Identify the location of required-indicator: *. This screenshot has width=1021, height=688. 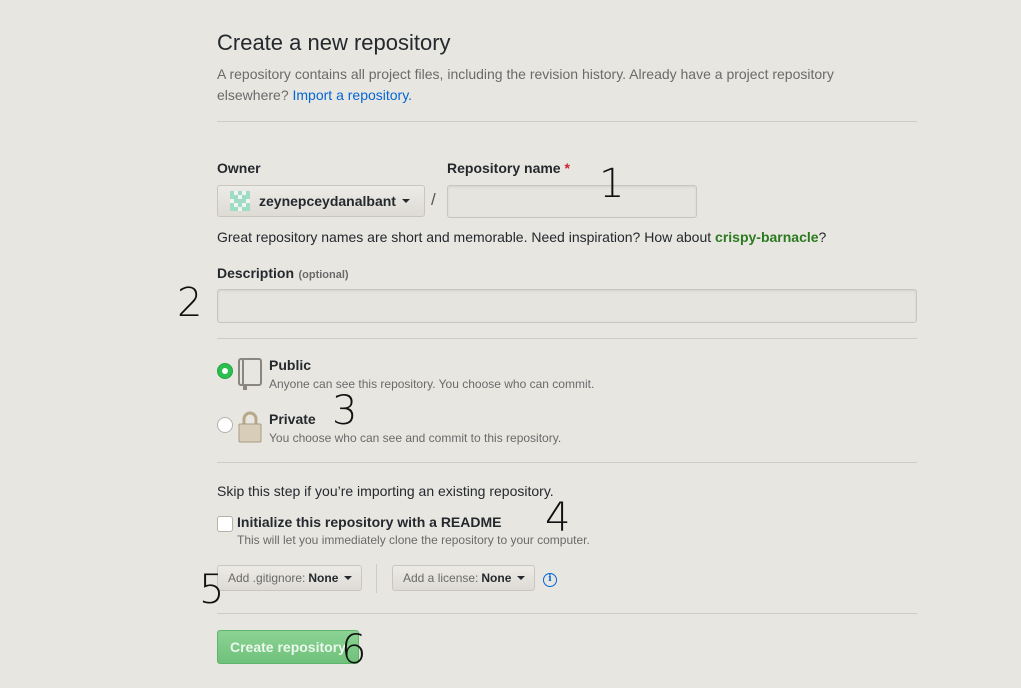
(567, 168).